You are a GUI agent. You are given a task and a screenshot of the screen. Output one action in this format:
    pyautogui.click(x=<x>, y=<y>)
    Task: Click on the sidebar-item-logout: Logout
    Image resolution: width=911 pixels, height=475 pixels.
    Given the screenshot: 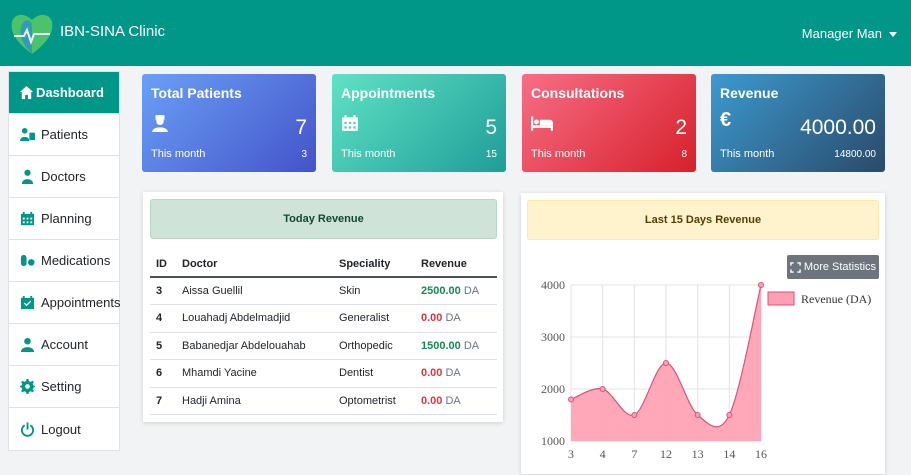 What is the action you would take?
    pyautogui.click(x=64, y=429)
    